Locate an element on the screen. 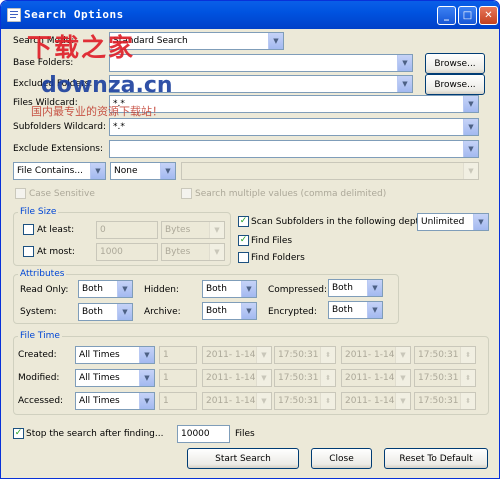  modified-date-to: 2011- 1-14 ▼ is located at coordinates (376, 378).